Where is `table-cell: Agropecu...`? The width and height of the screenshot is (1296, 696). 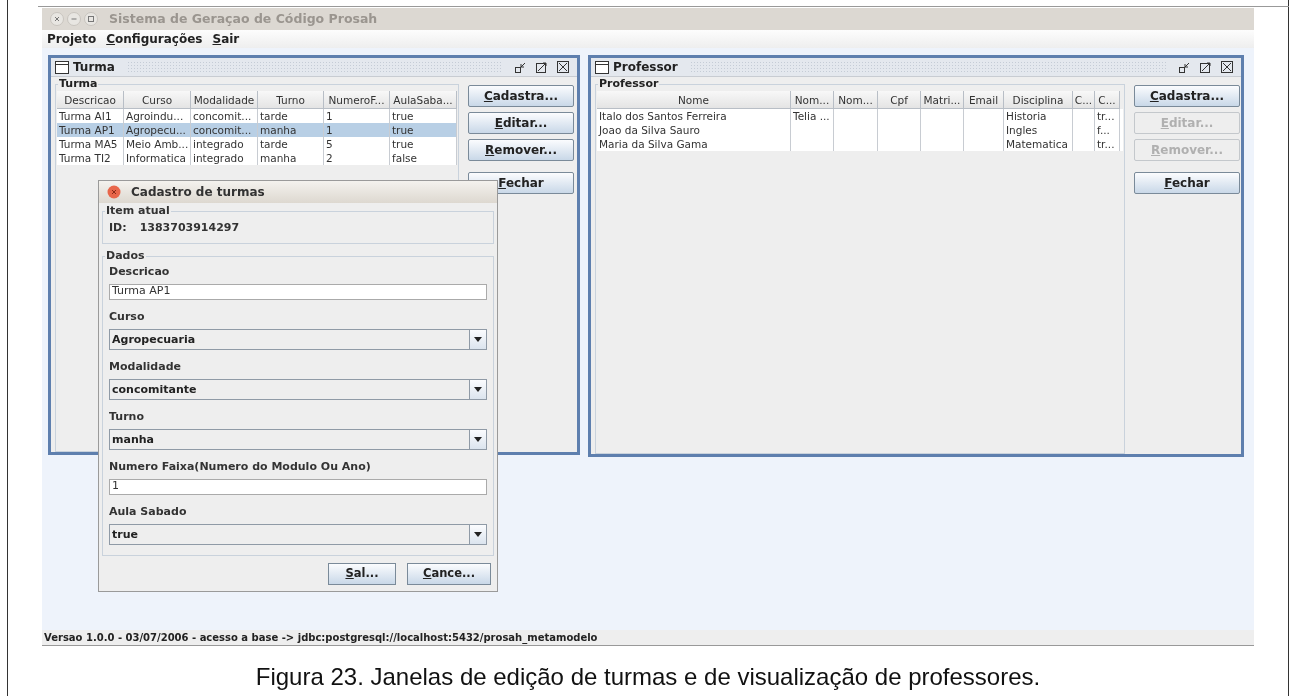
table-cell: Agropecu... is located at coordinates (156, 130).